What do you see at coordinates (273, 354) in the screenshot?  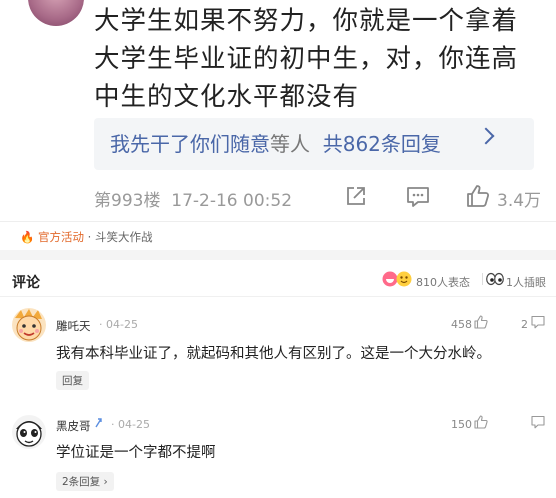 I see `comment-text: 我有本科毕业证了，就起码和其他人有区别了。这是一个大分水岭。` at bounding box center [273, 354].